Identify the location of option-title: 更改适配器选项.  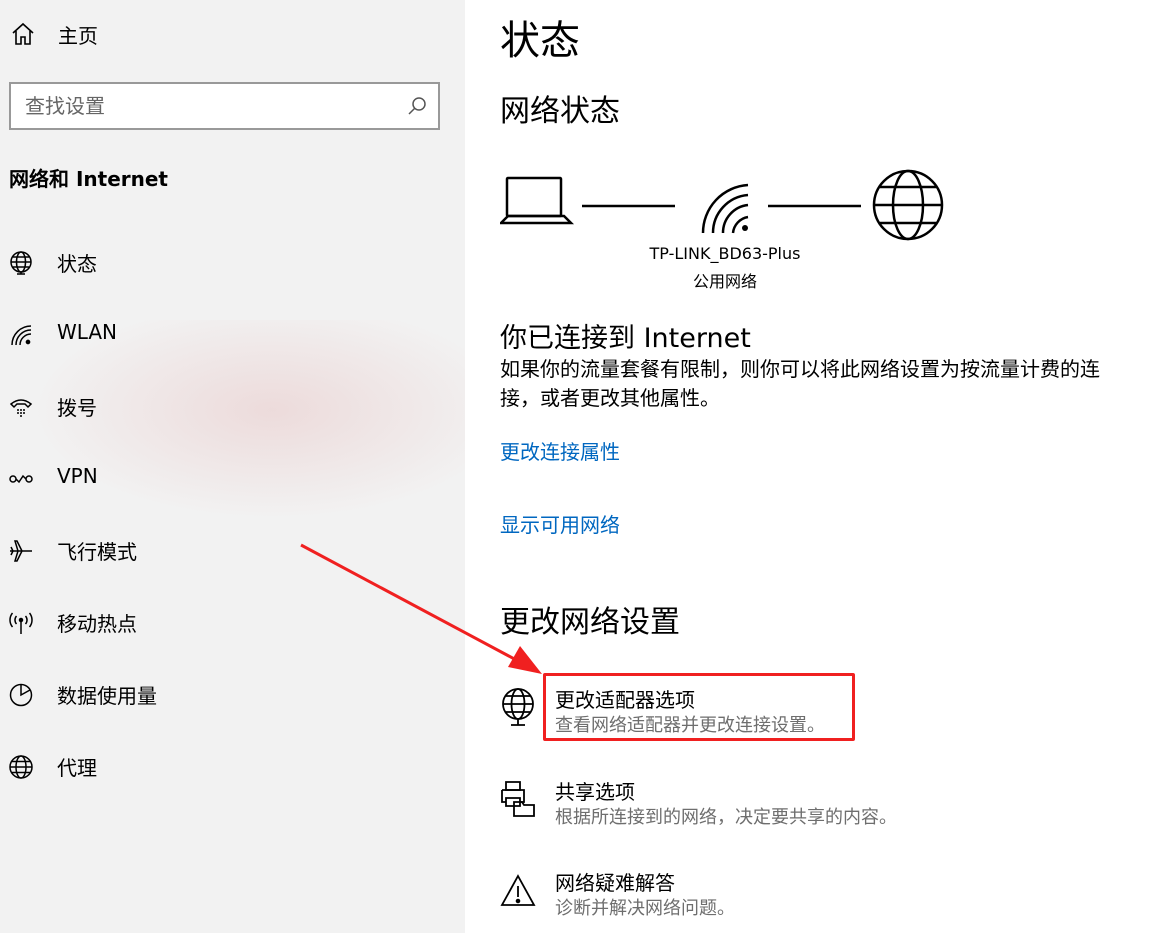
(625, 700).